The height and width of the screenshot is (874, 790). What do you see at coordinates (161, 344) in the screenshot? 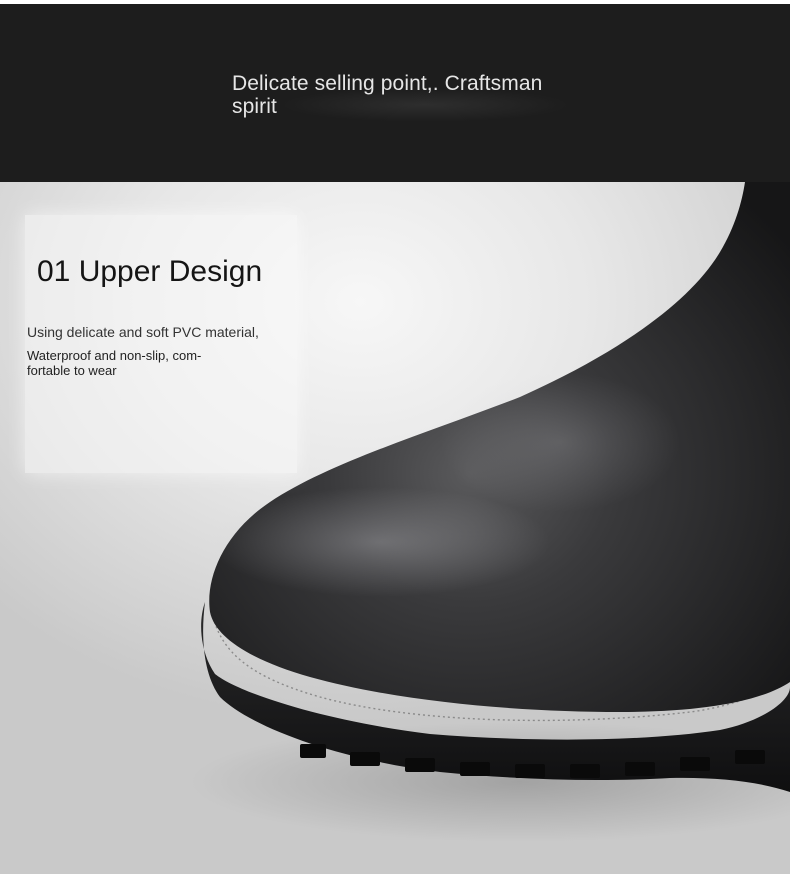
I see `feature-panel` at bounding box center [161, 344].